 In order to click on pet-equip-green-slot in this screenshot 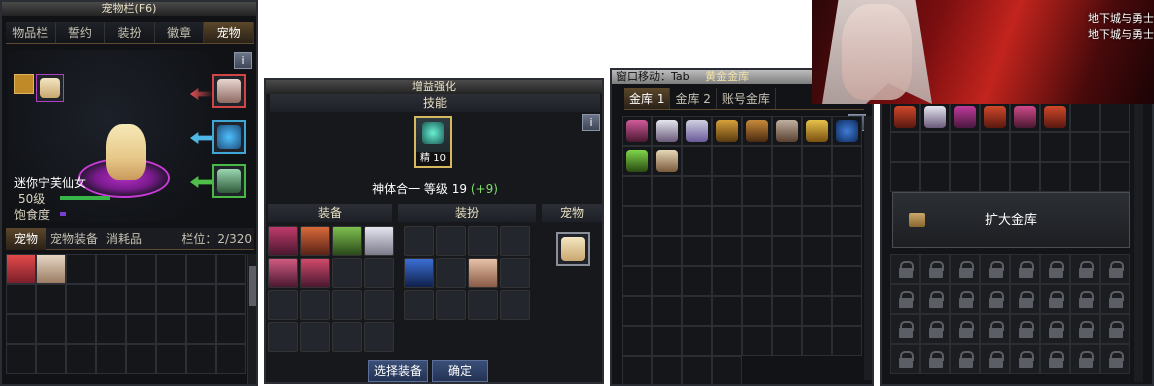, I will do `click(229, 181)`.